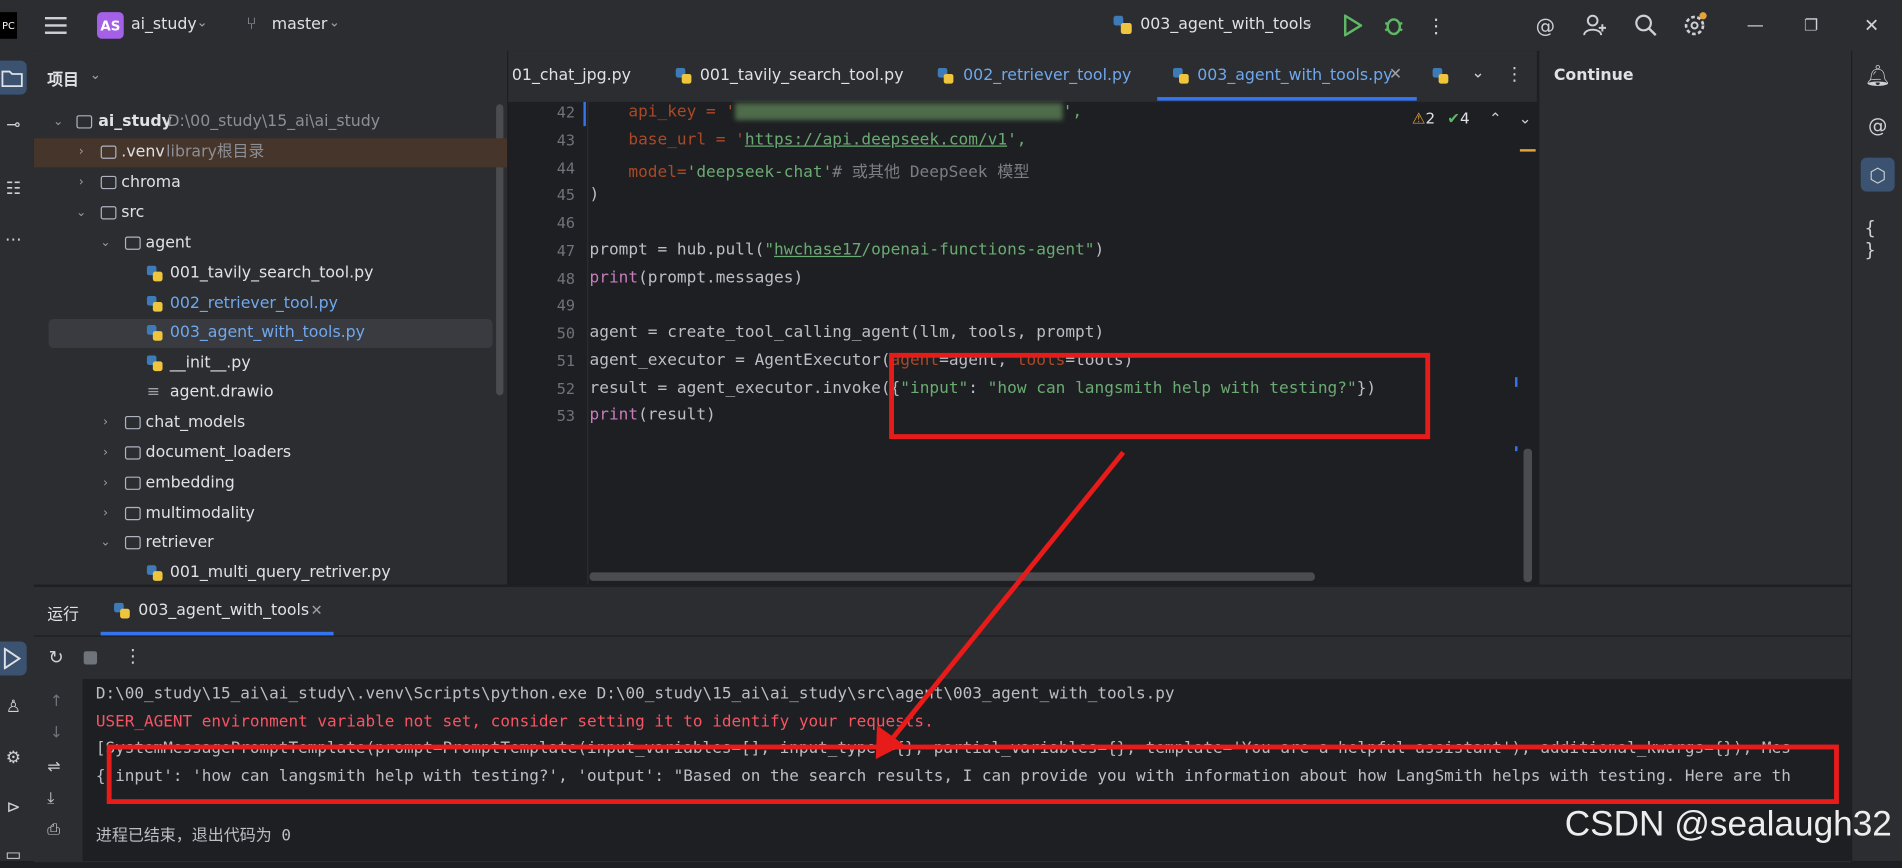 The height and width of the screenshot is (868, 1902). I want to click on watermark: CSDN @sealaugh32, so click(1728, 825).